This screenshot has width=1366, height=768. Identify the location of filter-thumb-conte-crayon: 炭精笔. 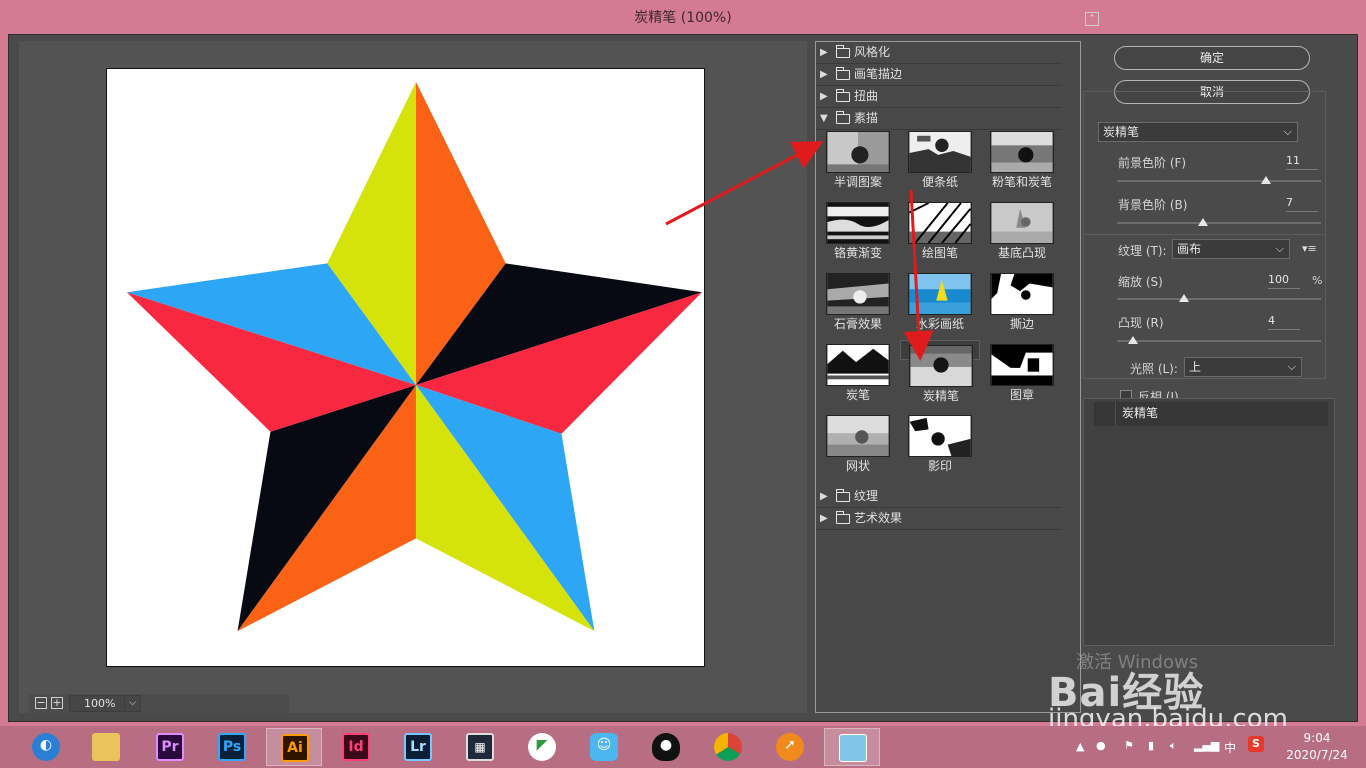
(940, 371).